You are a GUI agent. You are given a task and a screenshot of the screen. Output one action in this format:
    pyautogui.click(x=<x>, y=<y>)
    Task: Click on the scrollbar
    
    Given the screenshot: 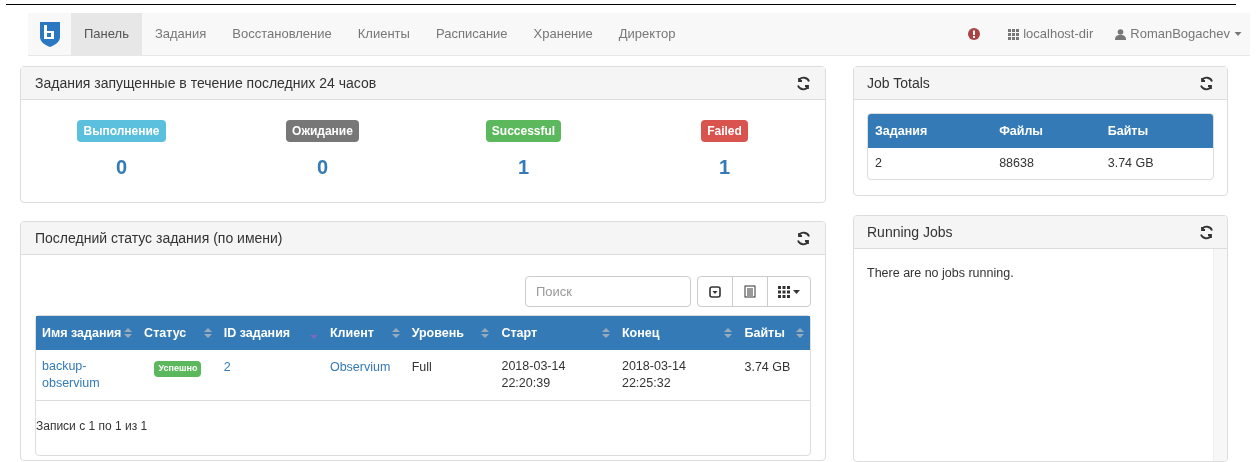 What is the action you would take?
    pyautogui.click(x=1220, y=355)
    